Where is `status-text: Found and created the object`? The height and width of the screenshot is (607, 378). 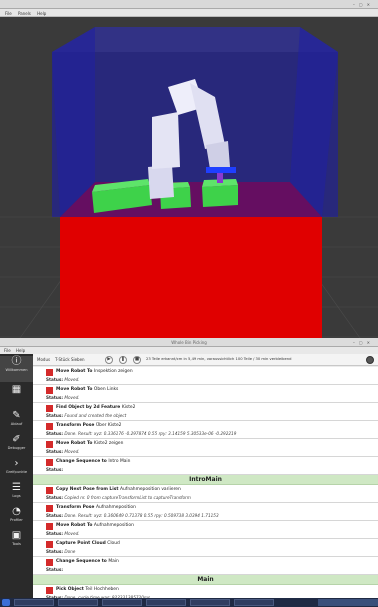 status-text: Found and created the object is located at coordinates (95, 415).